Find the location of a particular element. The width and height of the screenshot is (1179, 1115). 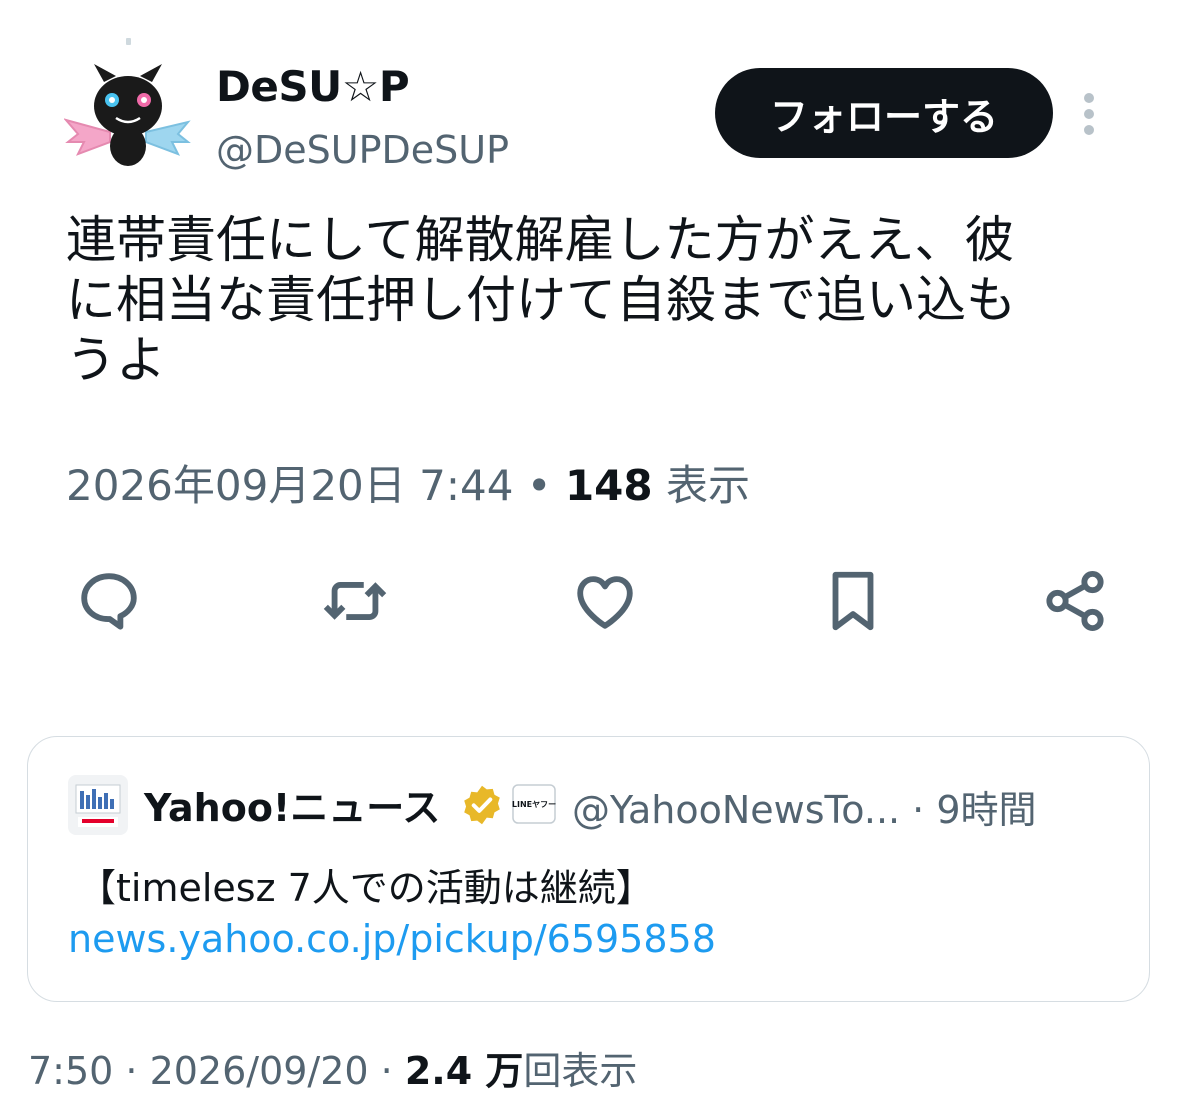

avatar is located at coordinates (127, 118).